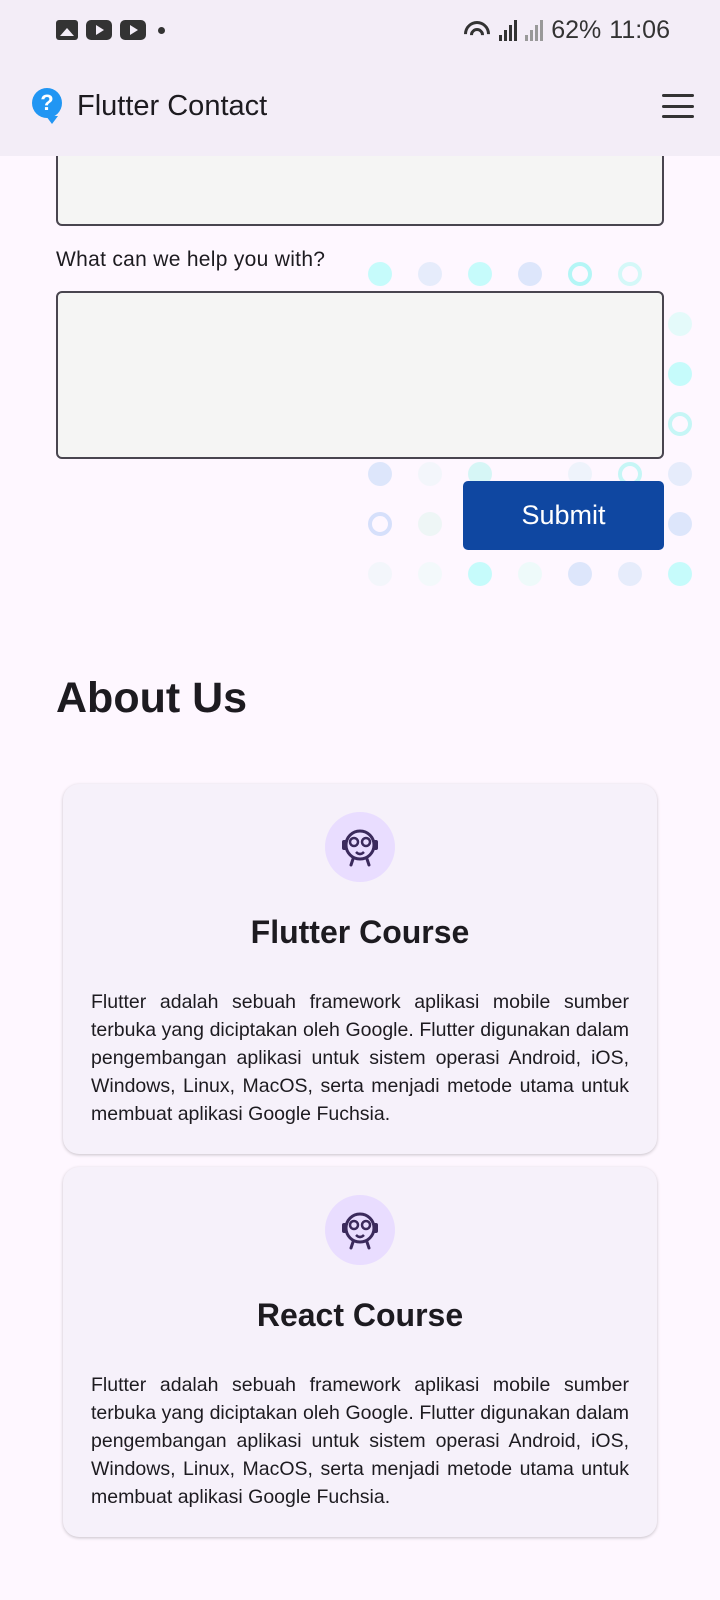 This screenshot has height=1600, width=720. Describe the element at coordinates (360, 108) in the screenshot. I see `app-bar: ? Flutter Contact` at that location.